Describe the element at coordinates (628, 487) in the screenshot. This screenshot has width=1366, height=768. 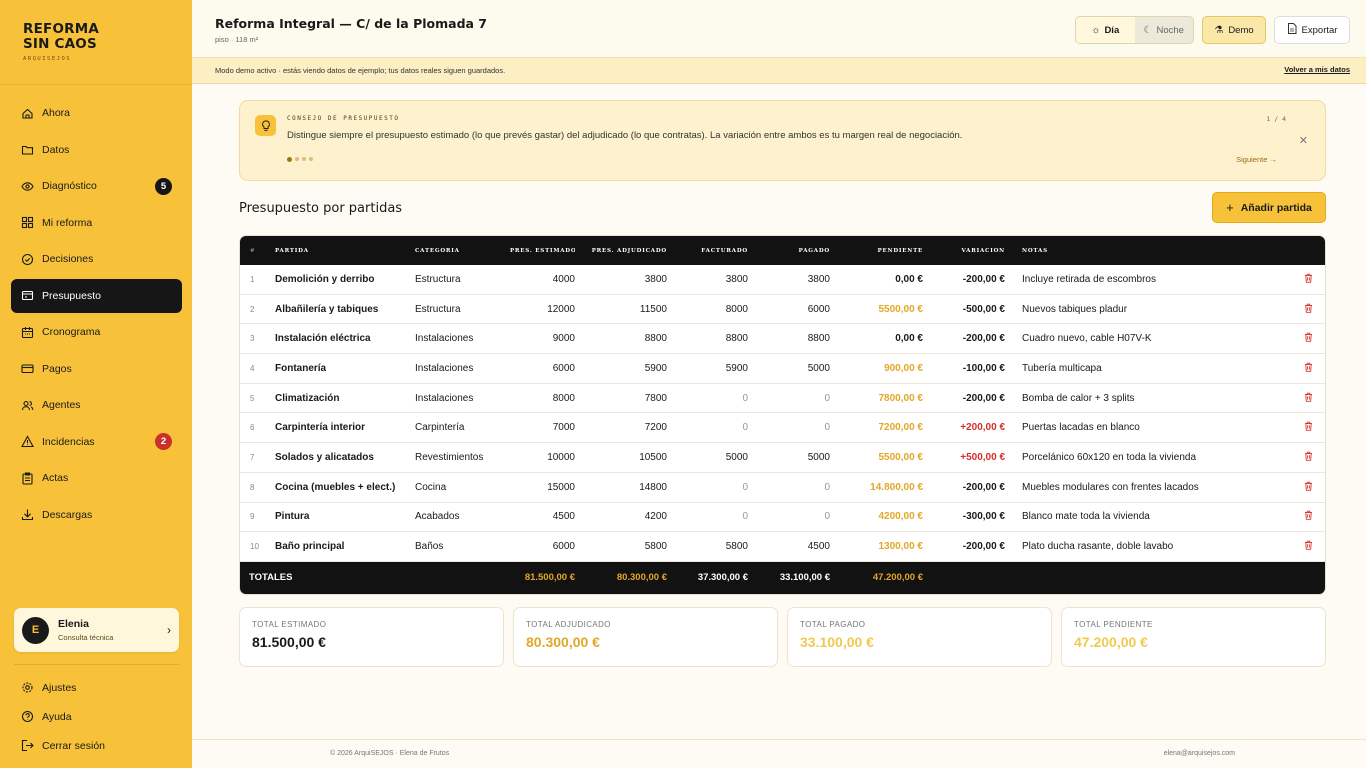
I see `cell-adjudicado: 14800` at that location.